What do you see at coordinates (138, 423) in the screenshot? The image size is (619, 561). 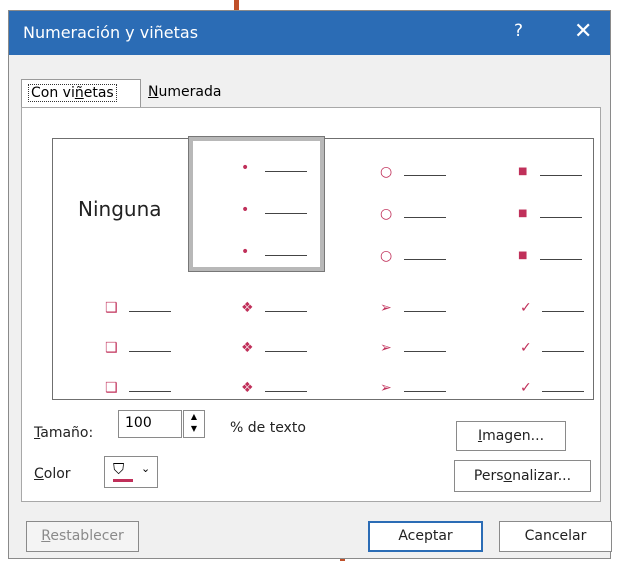 I see `size-value: 100` at bounding box center [138, 423].